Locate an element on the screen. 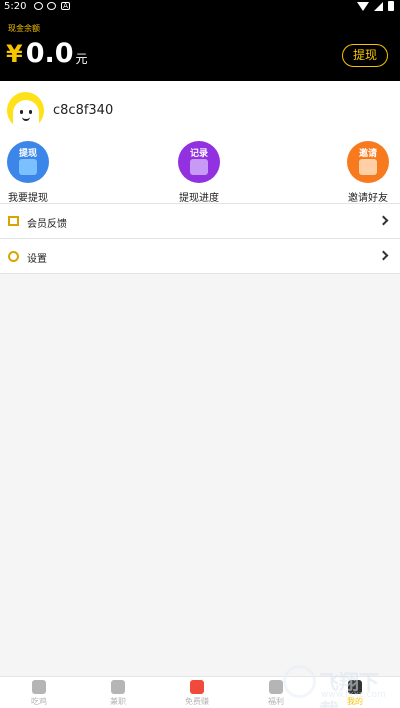 This screenshot has height=708, width=400. watermark-logo-icon is located at coordinates (299, 681).